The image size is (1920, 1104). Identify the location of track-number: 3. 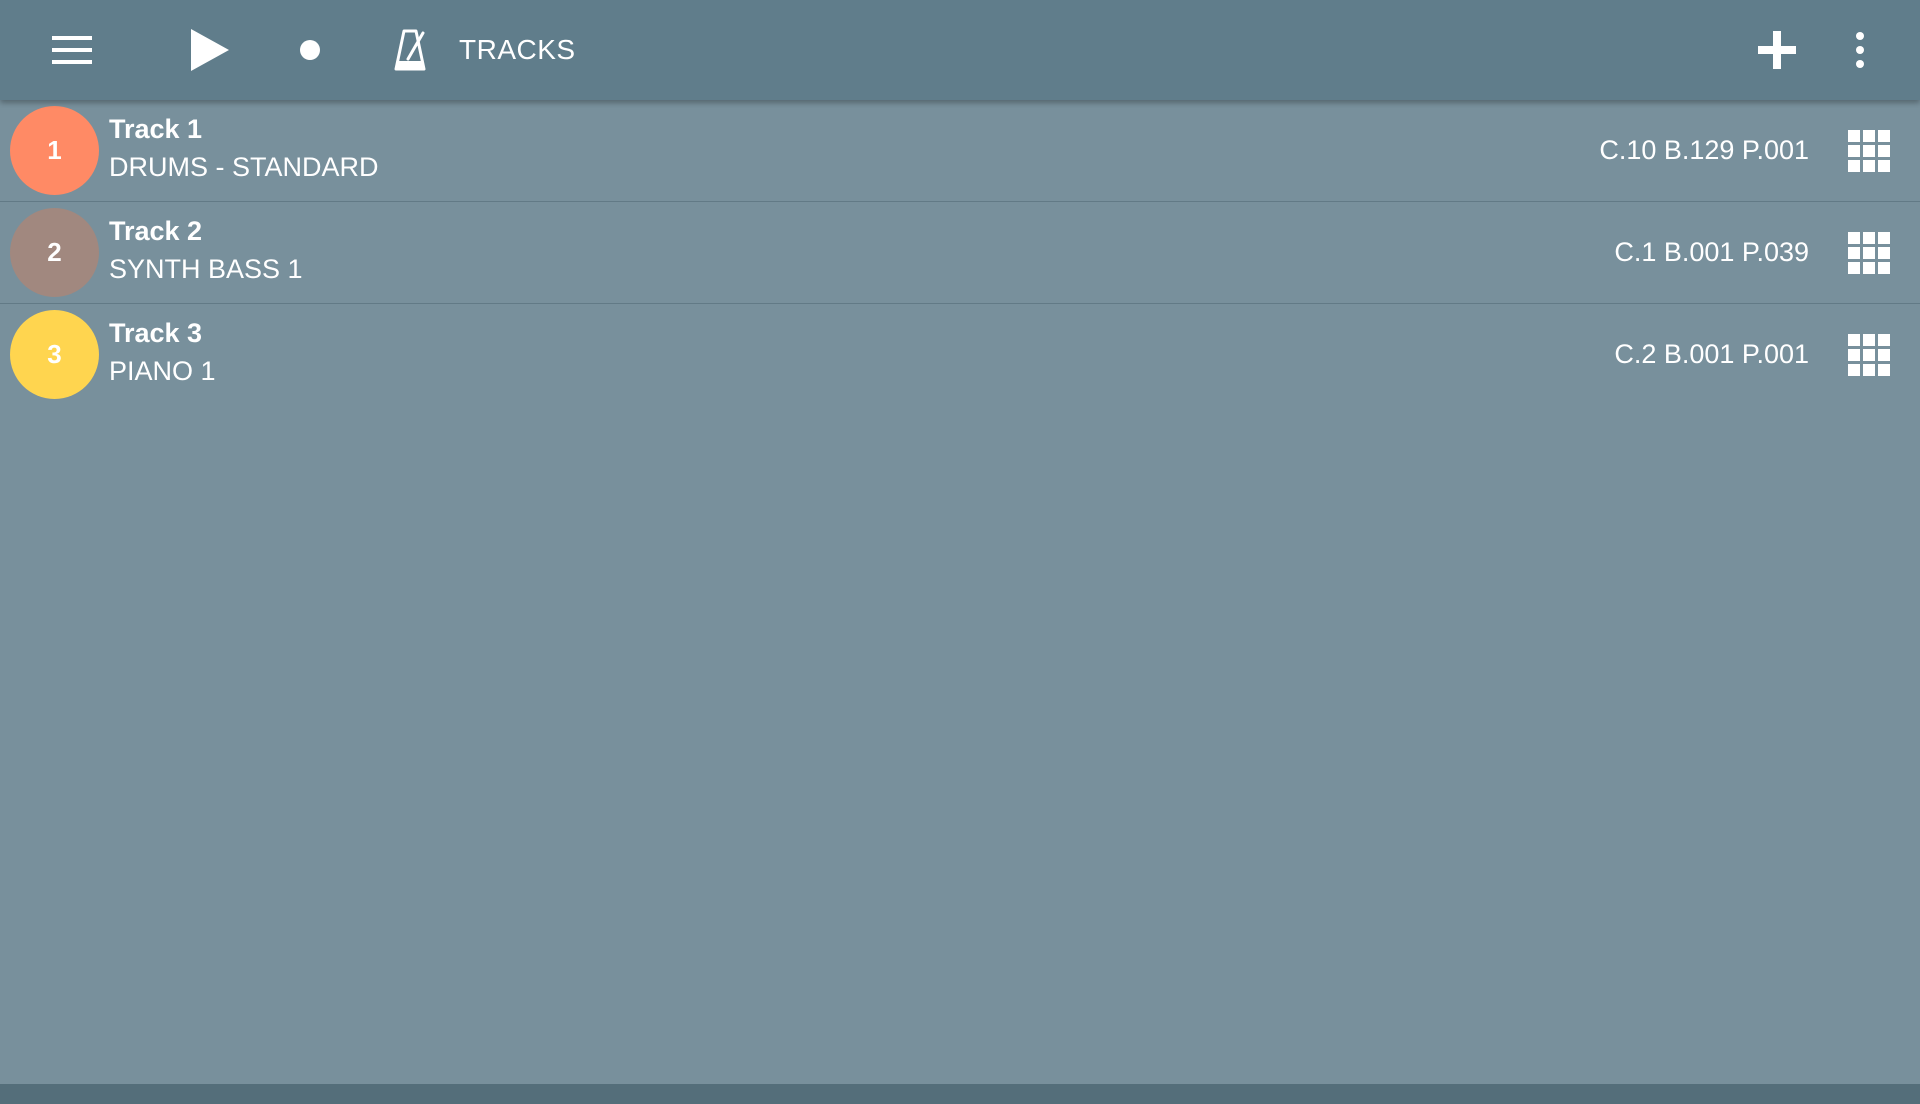
(54, 354).